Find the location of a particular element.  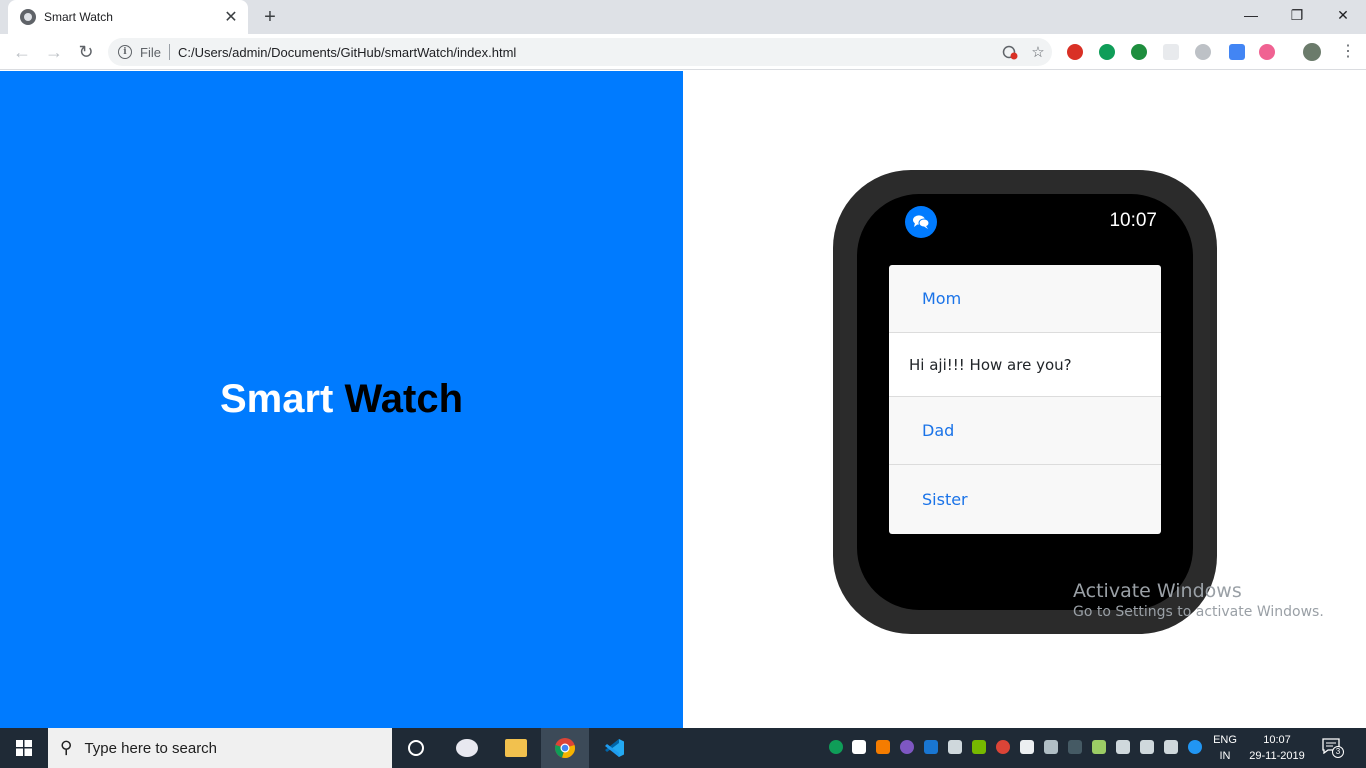

cortana-button is located at coordinates (416, 748).